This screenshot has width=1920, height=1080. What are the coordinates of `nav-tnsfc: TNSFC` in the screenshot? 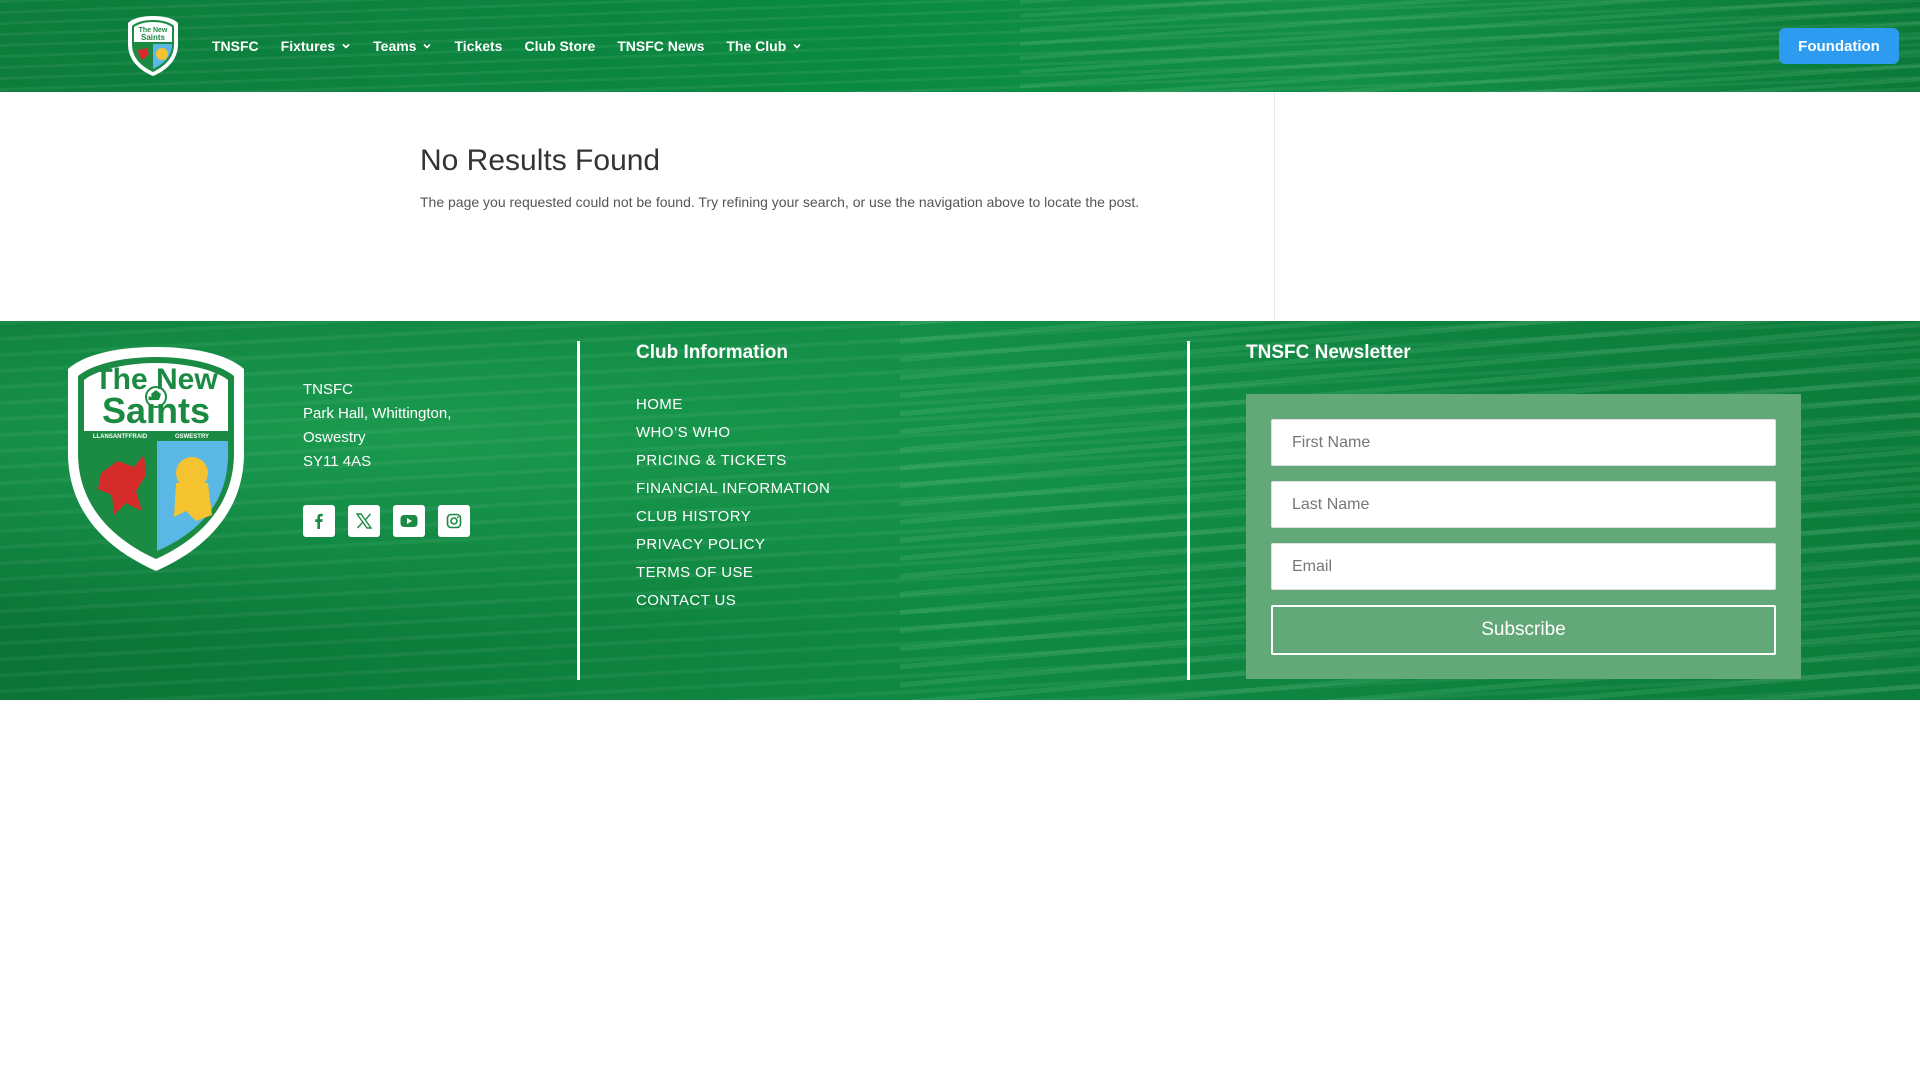 It's located at (235, 46).